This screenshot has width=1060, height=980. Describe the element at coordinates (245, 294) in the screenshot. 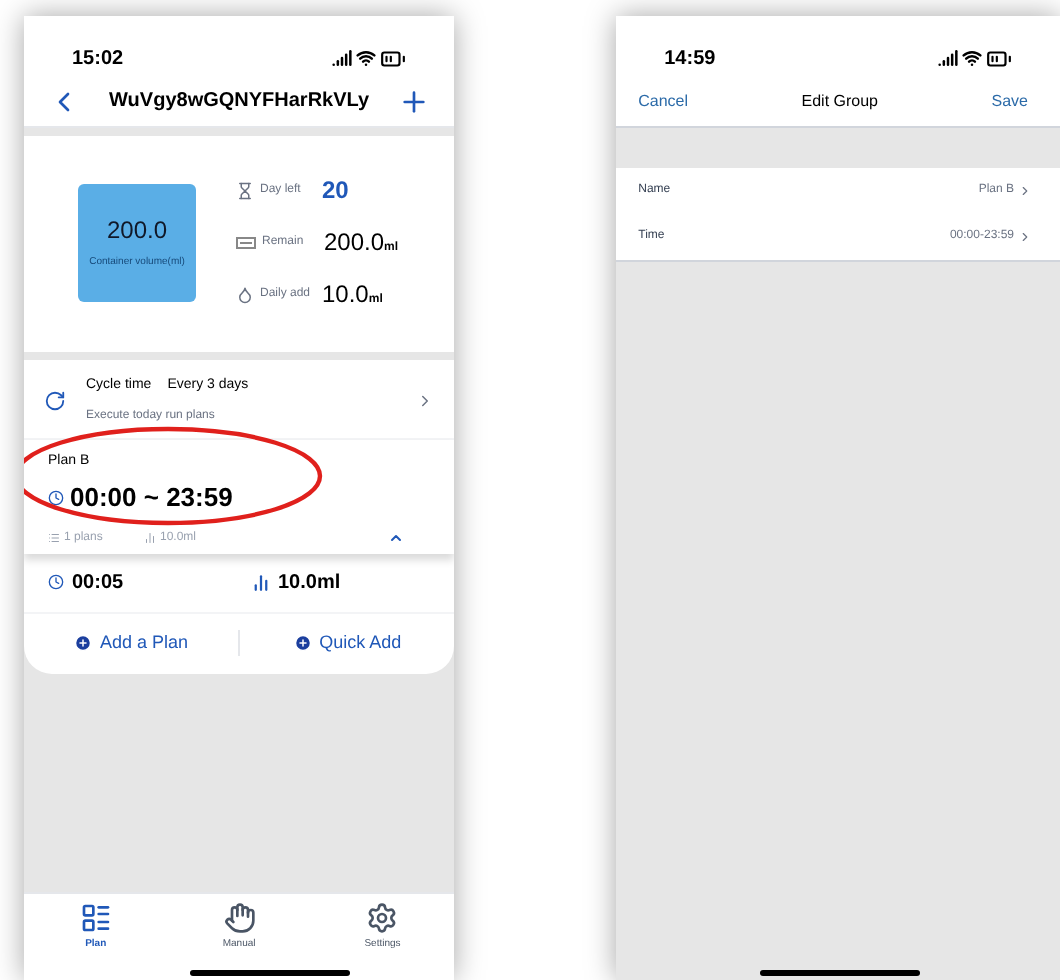

I see `droplet-icon` at that location.